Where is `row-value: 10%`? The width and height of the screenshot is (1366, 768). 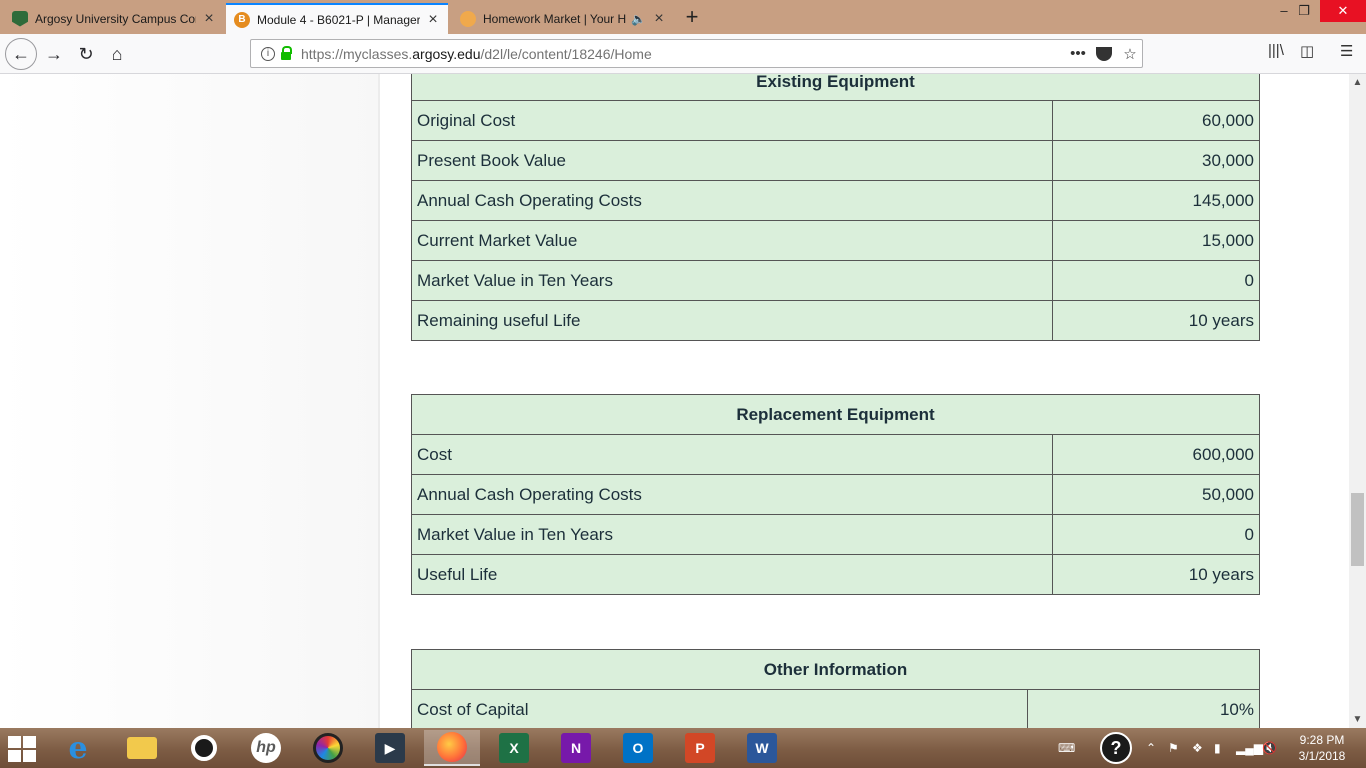 row-value: 10% is located at coordinates (1143, 708).